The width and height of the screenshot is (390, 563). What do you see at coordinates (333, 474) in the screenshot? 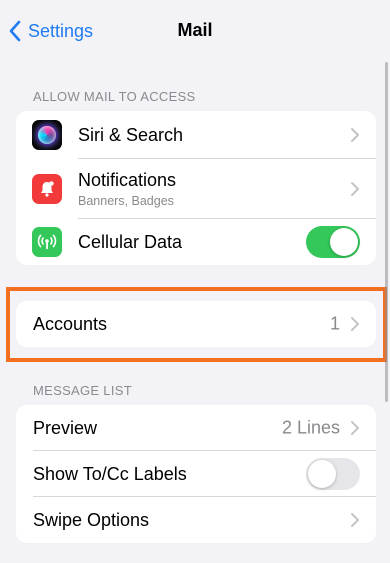
I see `show-to-cc-toggle` at bounding box center [333, 474].